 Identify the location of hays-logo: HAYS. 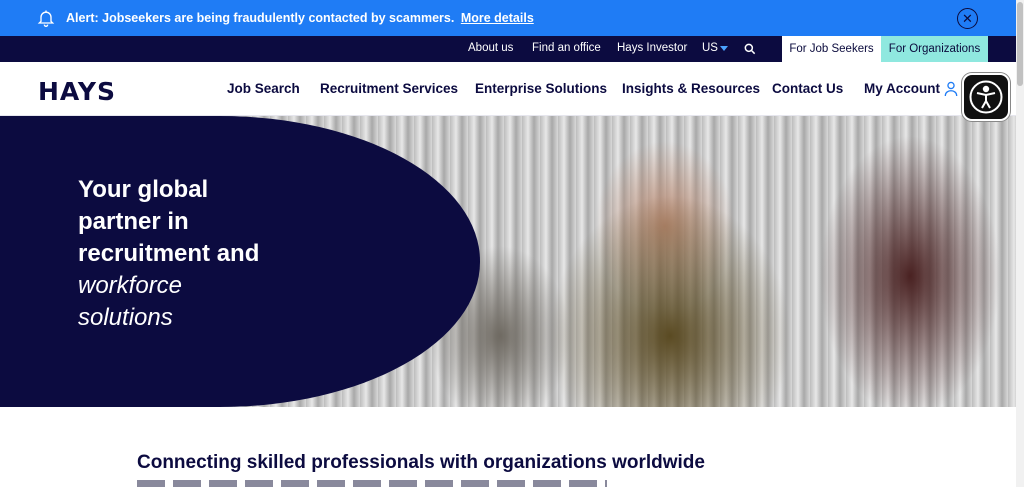
(77, 91).